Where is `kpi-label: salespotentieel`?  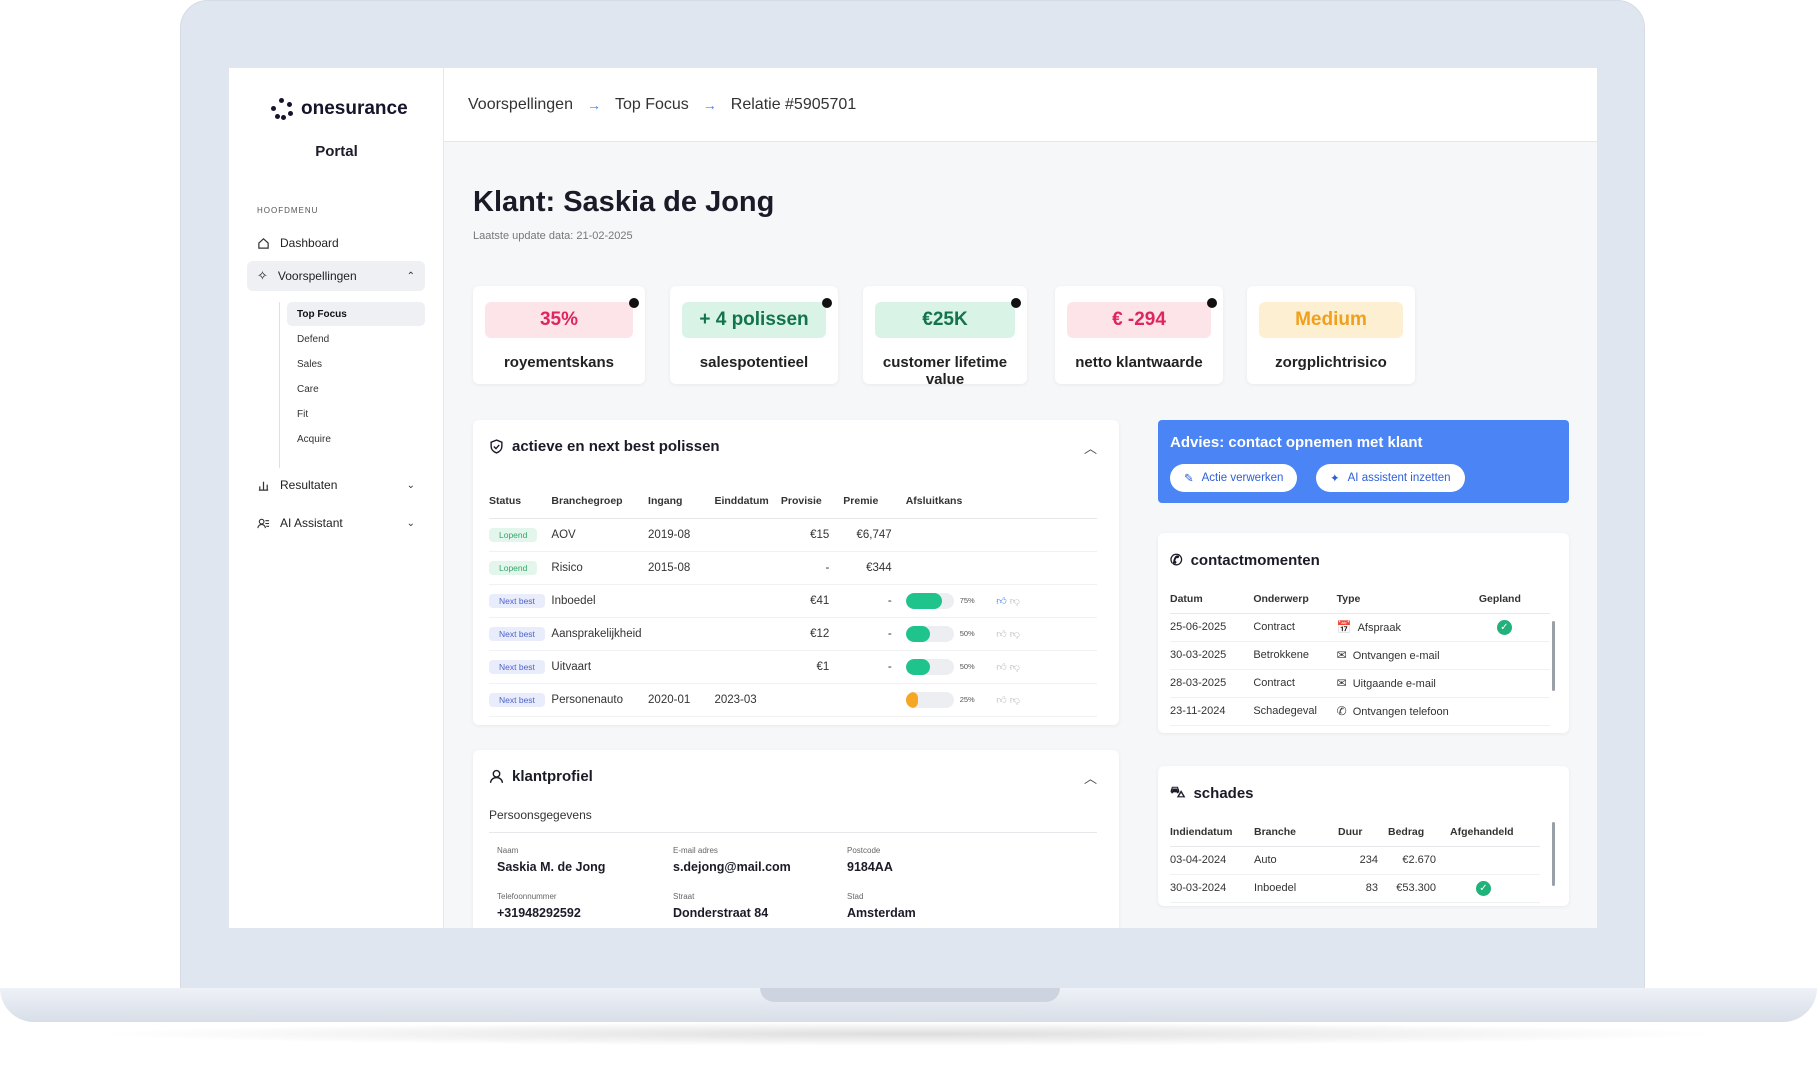
kpi-label: salespotentieel is located at coordinates (754, 362).